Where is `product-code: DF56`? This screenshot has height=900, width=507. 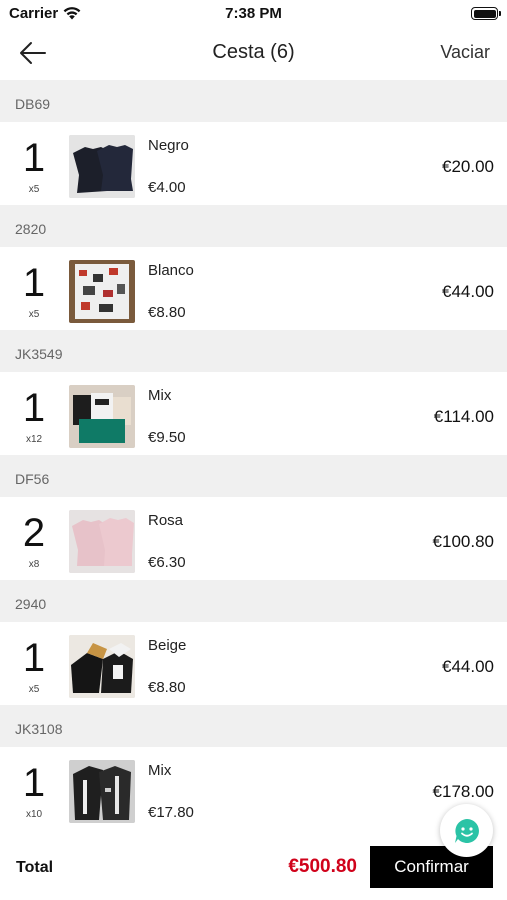 product-code: DF56 is located at coordinates (253, 476).